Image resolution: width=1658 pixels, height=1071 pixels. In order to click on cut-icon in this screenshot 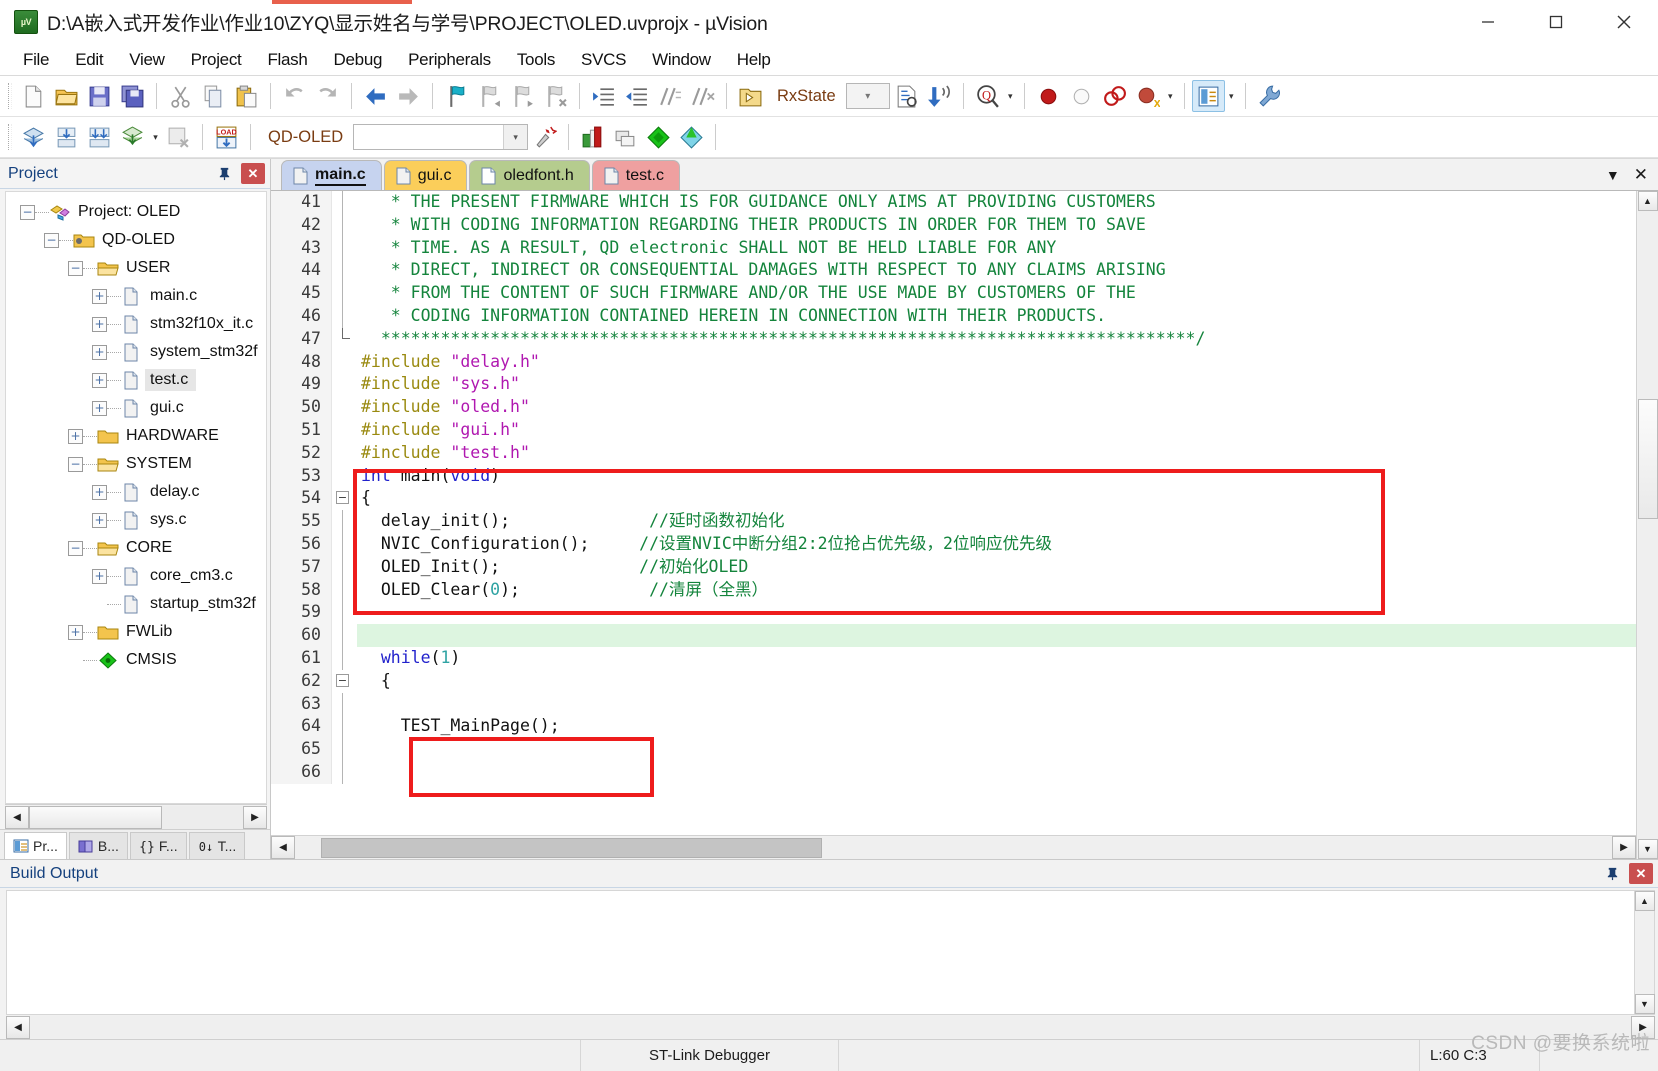, I will do `click(180, 96)`.